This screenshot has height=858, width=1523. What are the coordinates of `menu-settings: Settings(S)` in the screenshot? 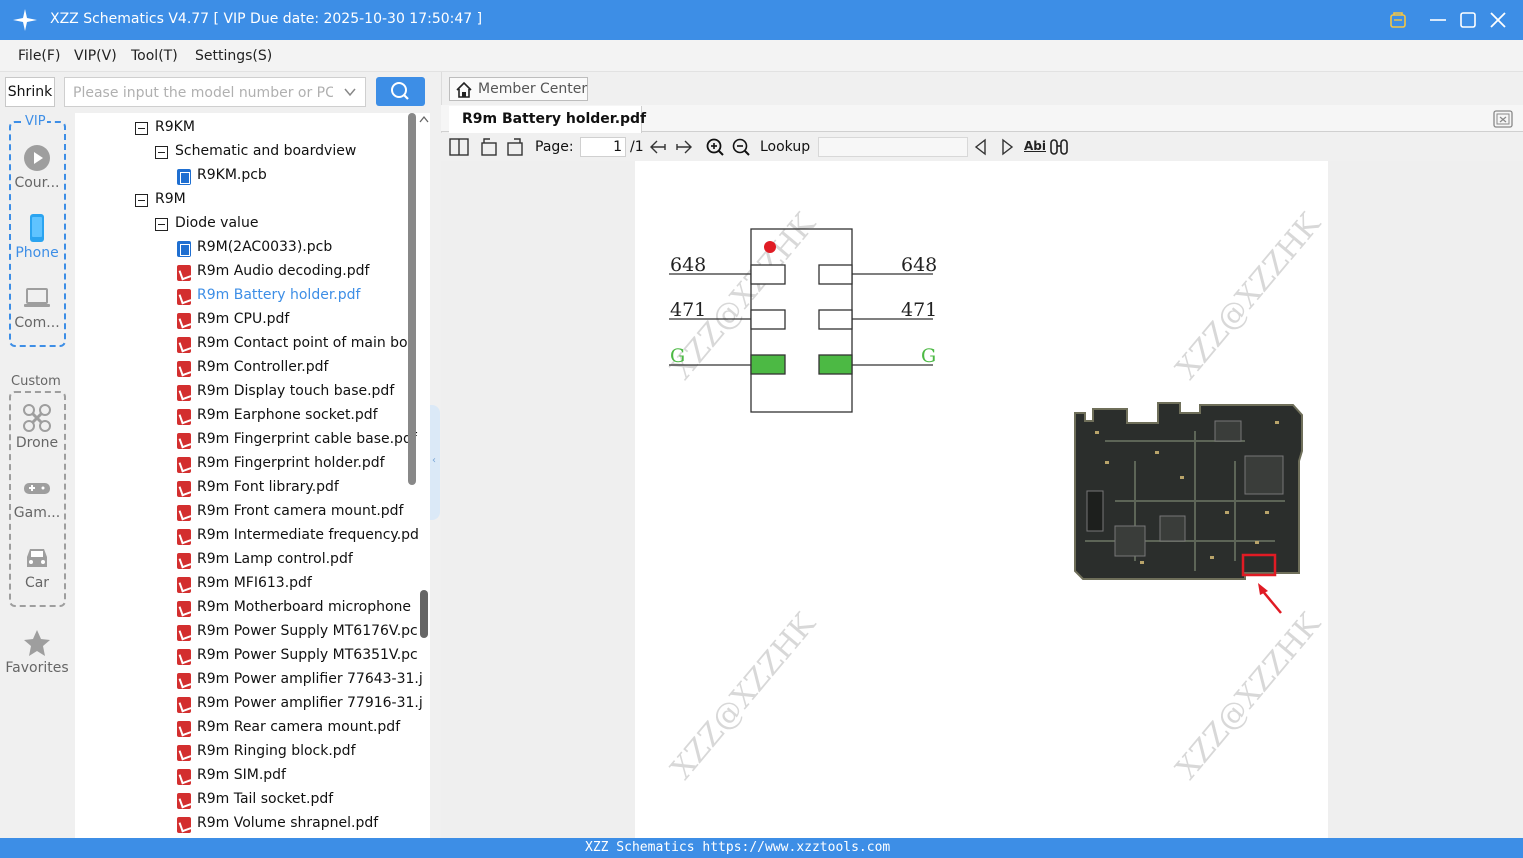 It's located at (233, 56).